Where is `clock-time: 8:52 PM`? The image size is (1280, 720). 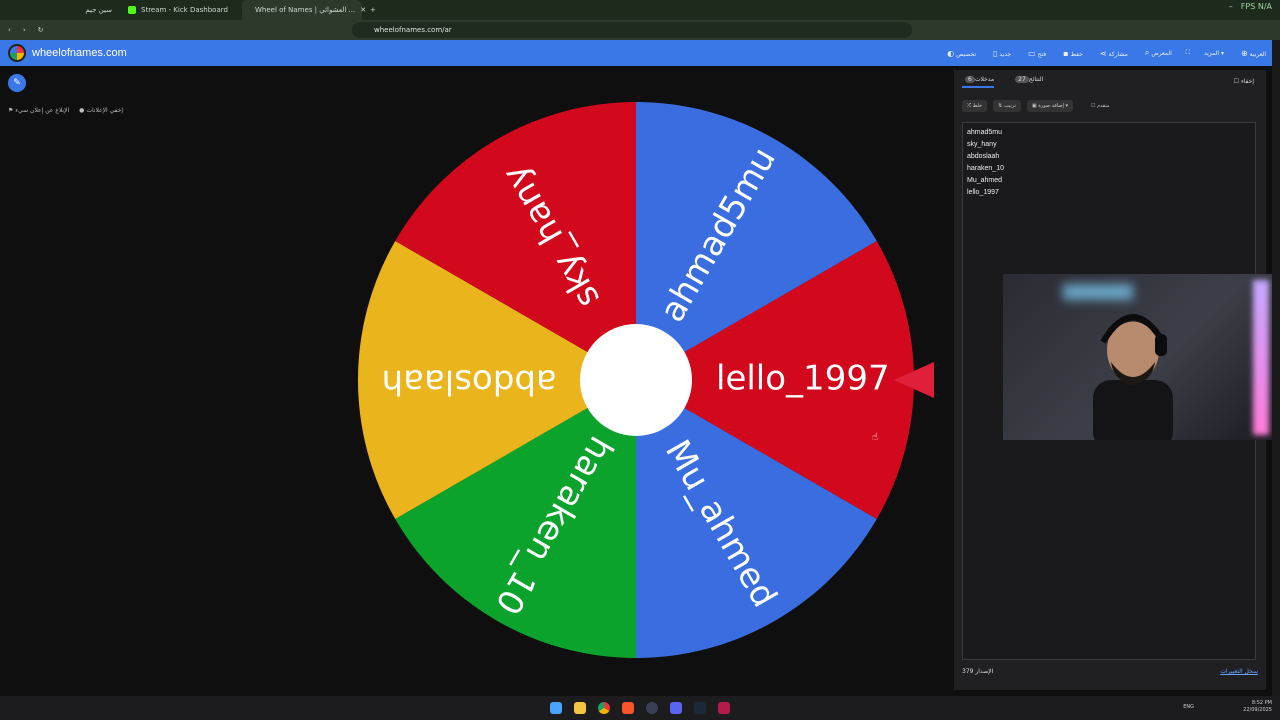 clock-time: 8:52 PM is located at coordinates (1257, 703).